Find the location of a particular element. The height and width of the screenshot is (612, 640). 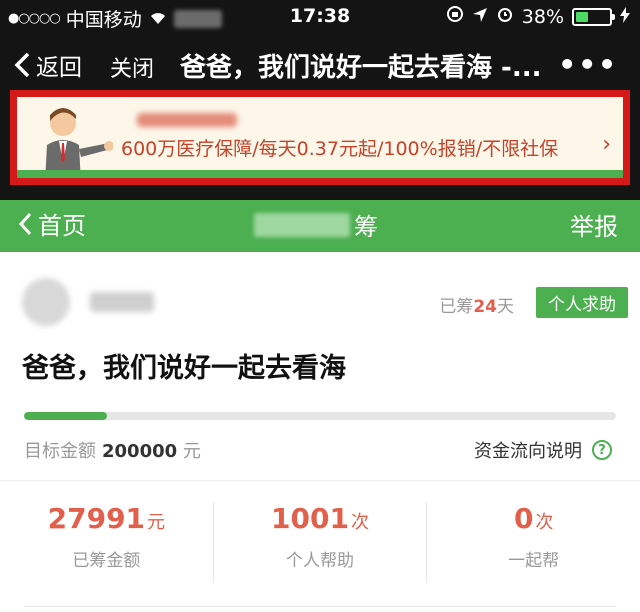

author-info is located at coordinates (88, 302).